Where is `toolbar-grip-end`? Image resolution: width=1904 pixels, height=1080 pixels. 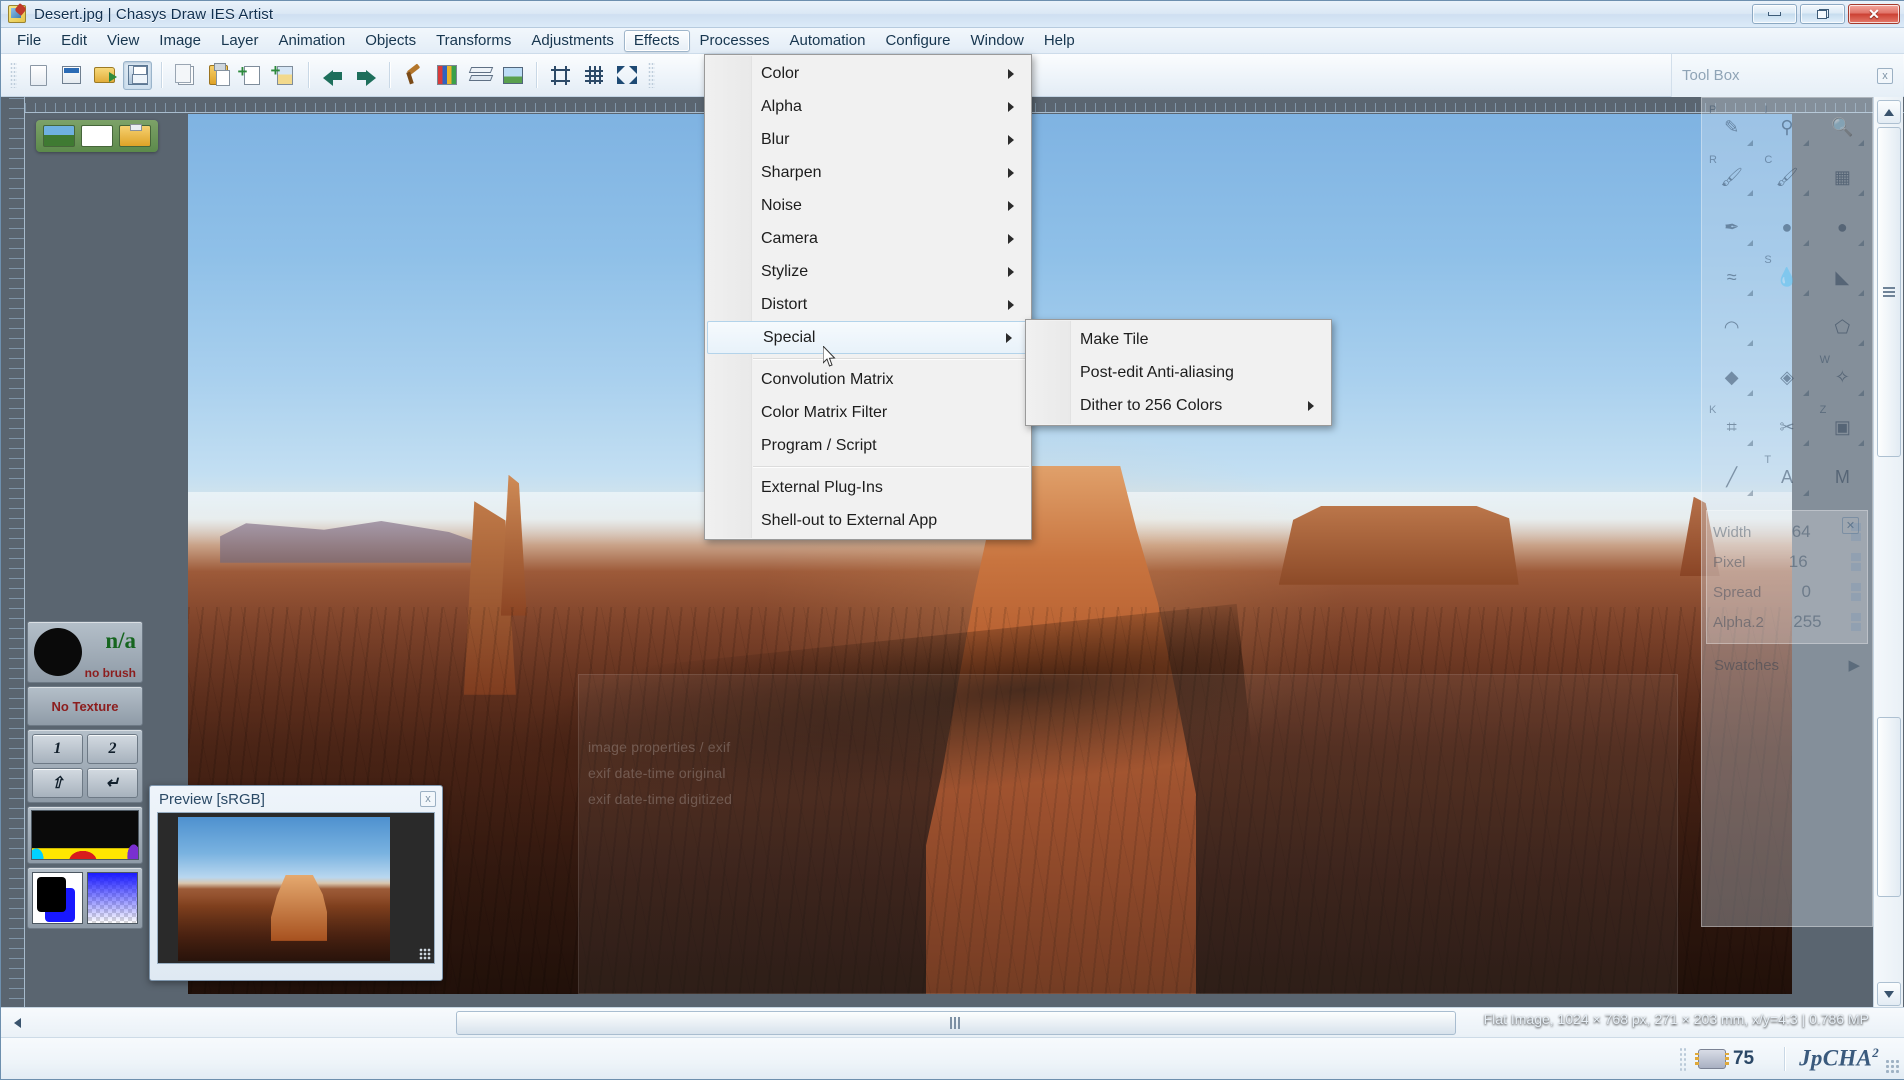 toolbar-grip-end is located at coordinates (651, 75).